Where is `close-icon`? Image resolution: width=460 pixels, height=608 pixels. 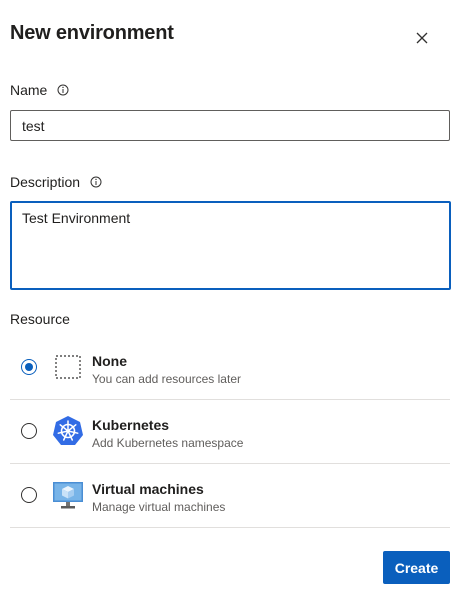
close-icon is located at coordinates (422, 38).